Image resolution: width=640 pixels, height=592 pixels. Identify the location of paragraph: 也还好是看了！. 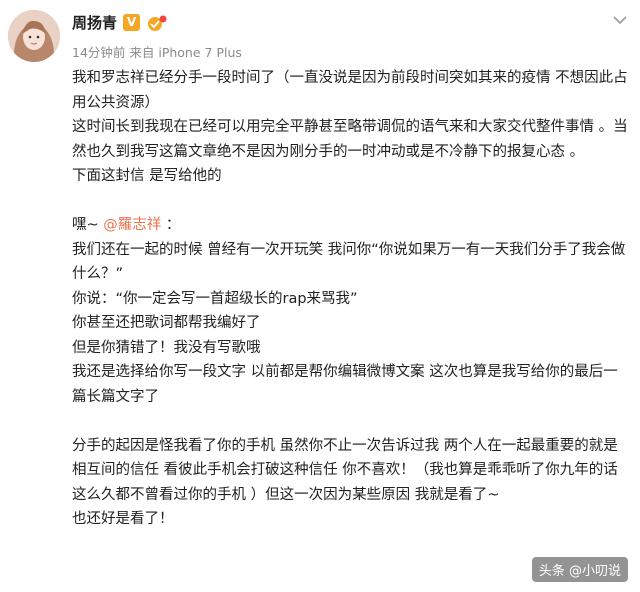
(123, 519).